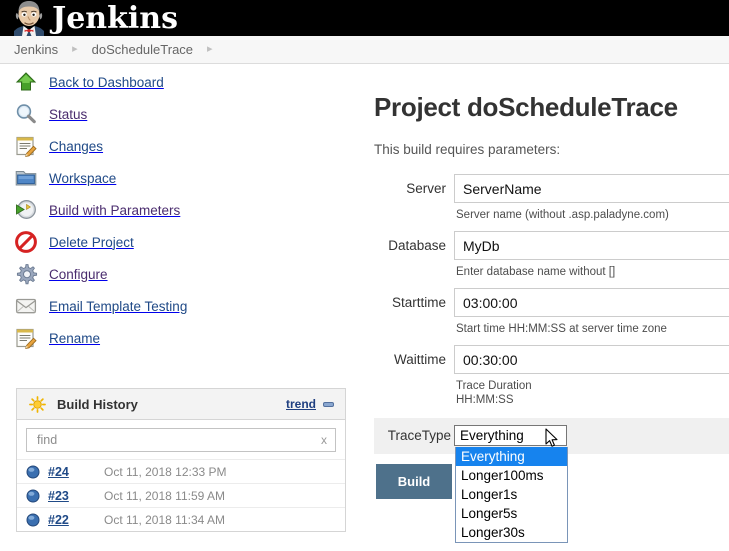  Describe the element at coordinates (26, 306) in the screenshot. I see `envelope-icon` at that location.